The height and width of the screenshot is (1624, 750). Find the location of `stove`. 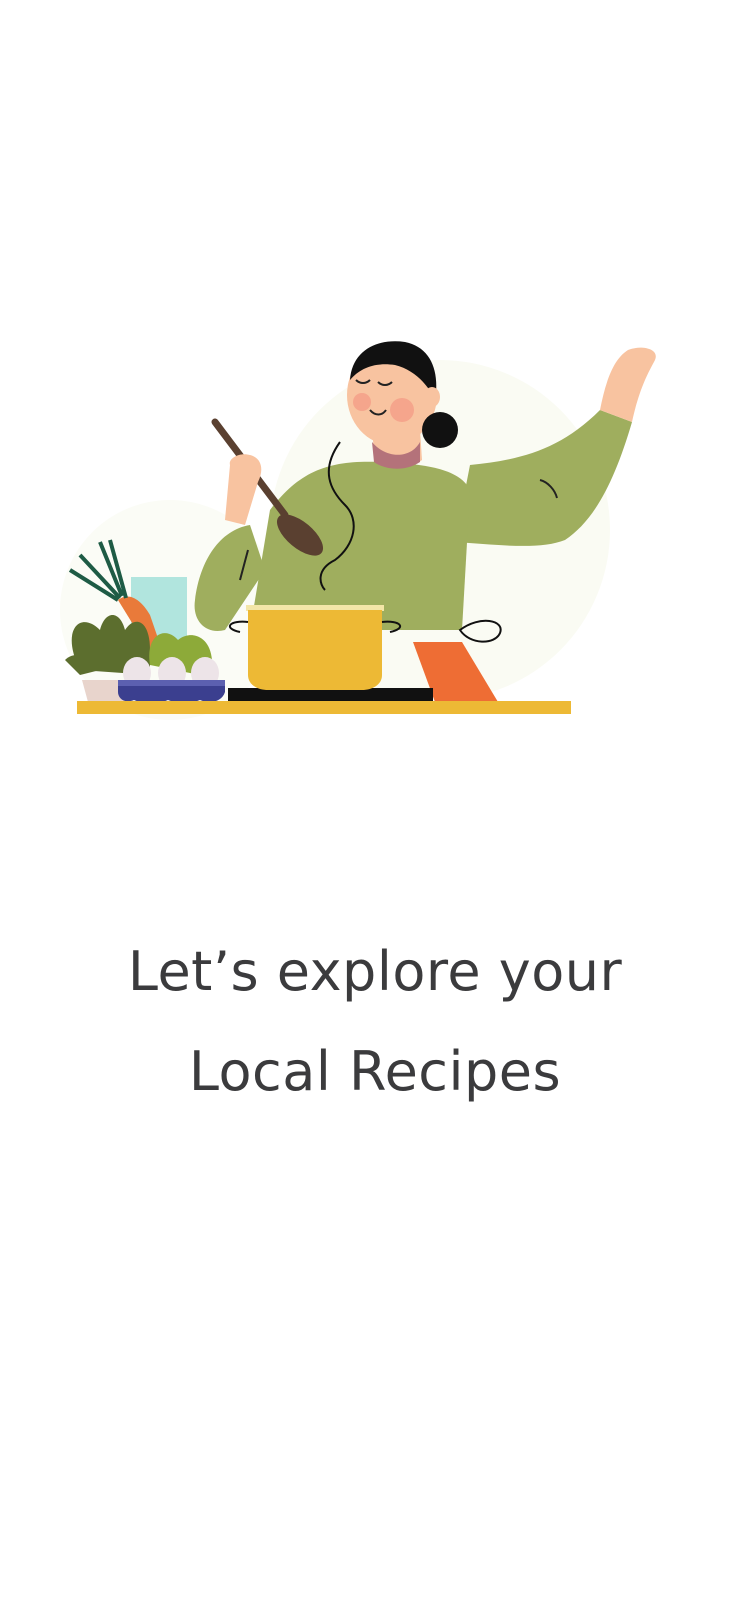

stove is located at coordinates (330, 695).